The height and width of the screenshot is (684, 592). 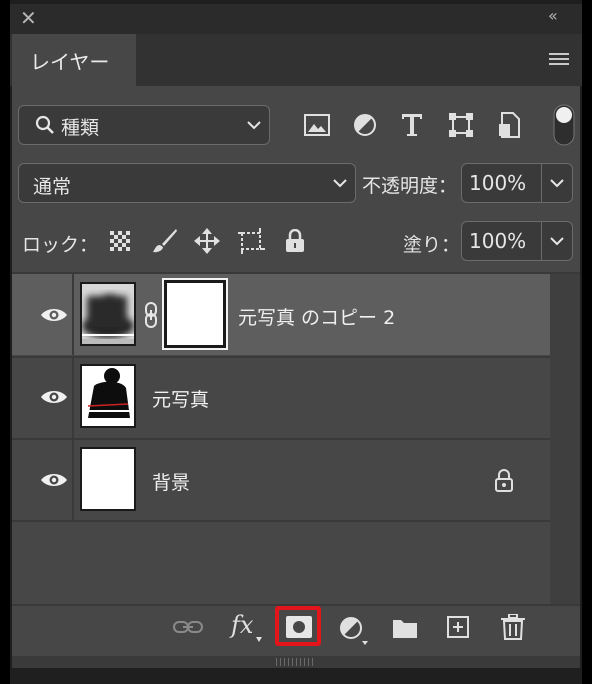 What do you see at coordinates (28, 18) in the screenshot?
I see `close-icon: ✕` at bounding box center [28, 18].